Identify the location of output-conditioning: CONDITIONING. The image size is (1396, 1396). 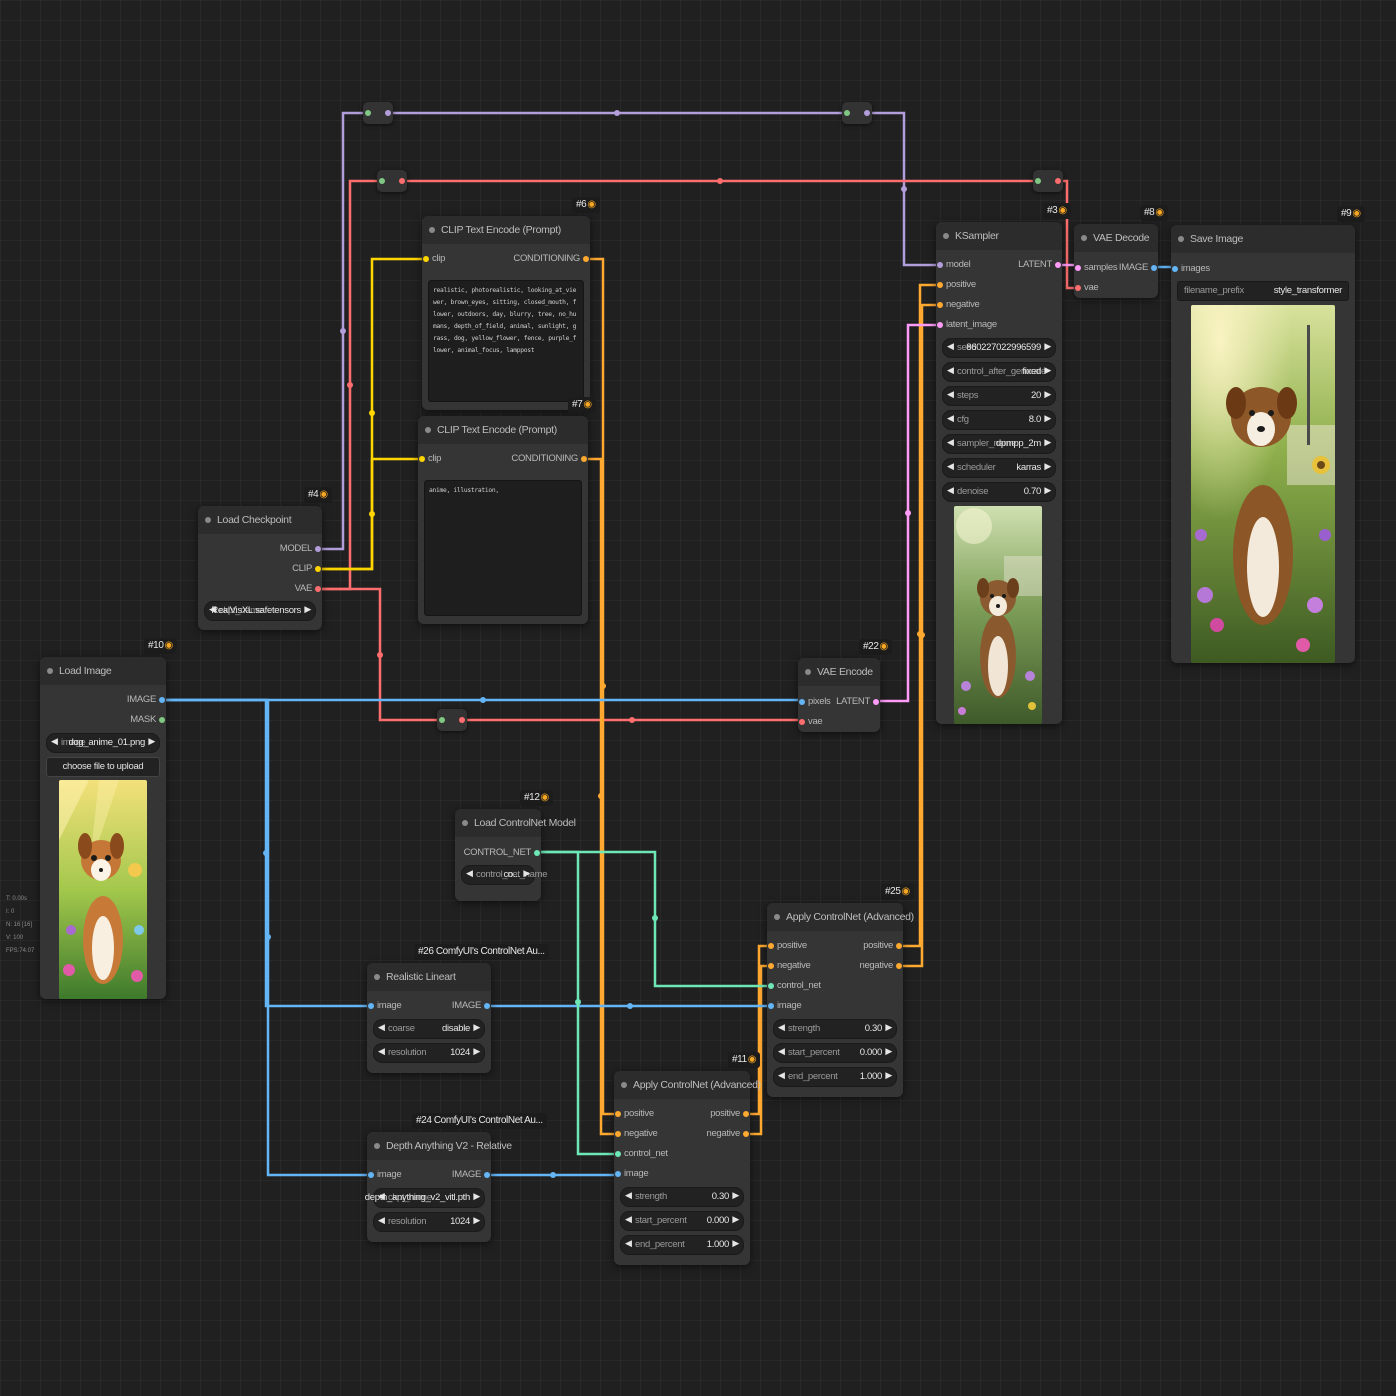
(551, 259).